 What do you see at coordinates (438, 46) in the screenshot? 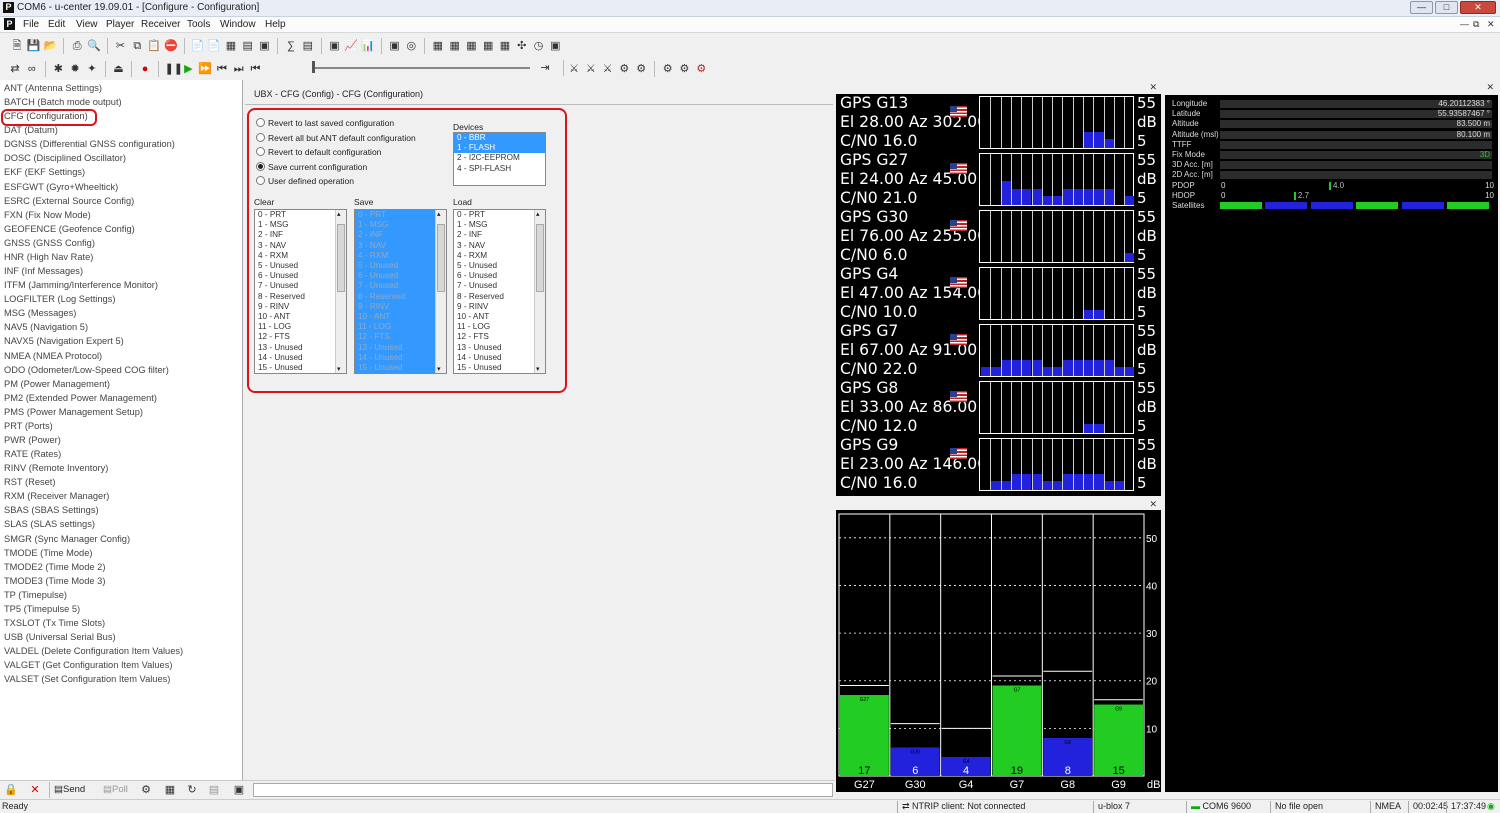
I see `signal-view-icon: ▦` at bounding box center [438, 46].